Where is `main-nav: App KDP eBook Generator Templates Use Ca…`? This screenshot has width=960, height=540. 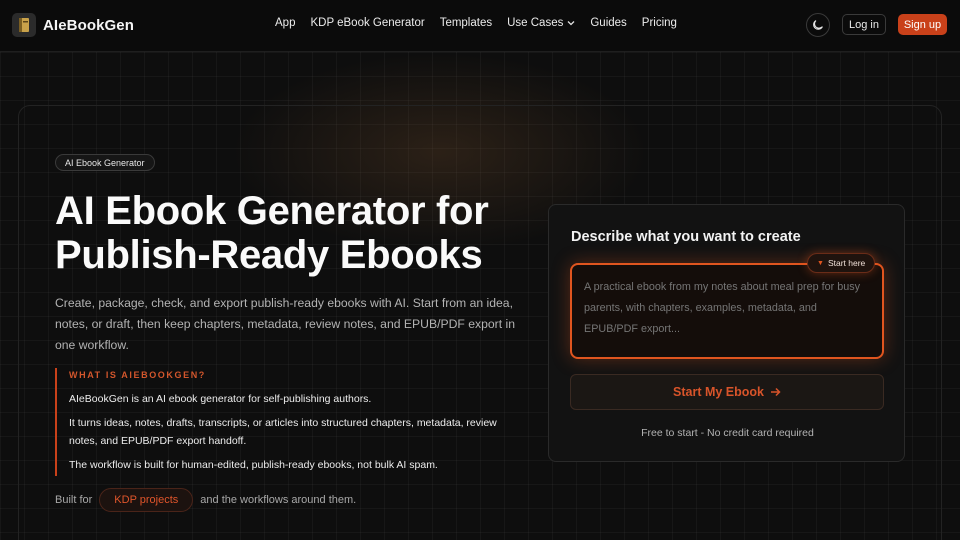
main-nav: App KDP eBook Generator Templates Use Ca… is located at coordinates (483, 23).